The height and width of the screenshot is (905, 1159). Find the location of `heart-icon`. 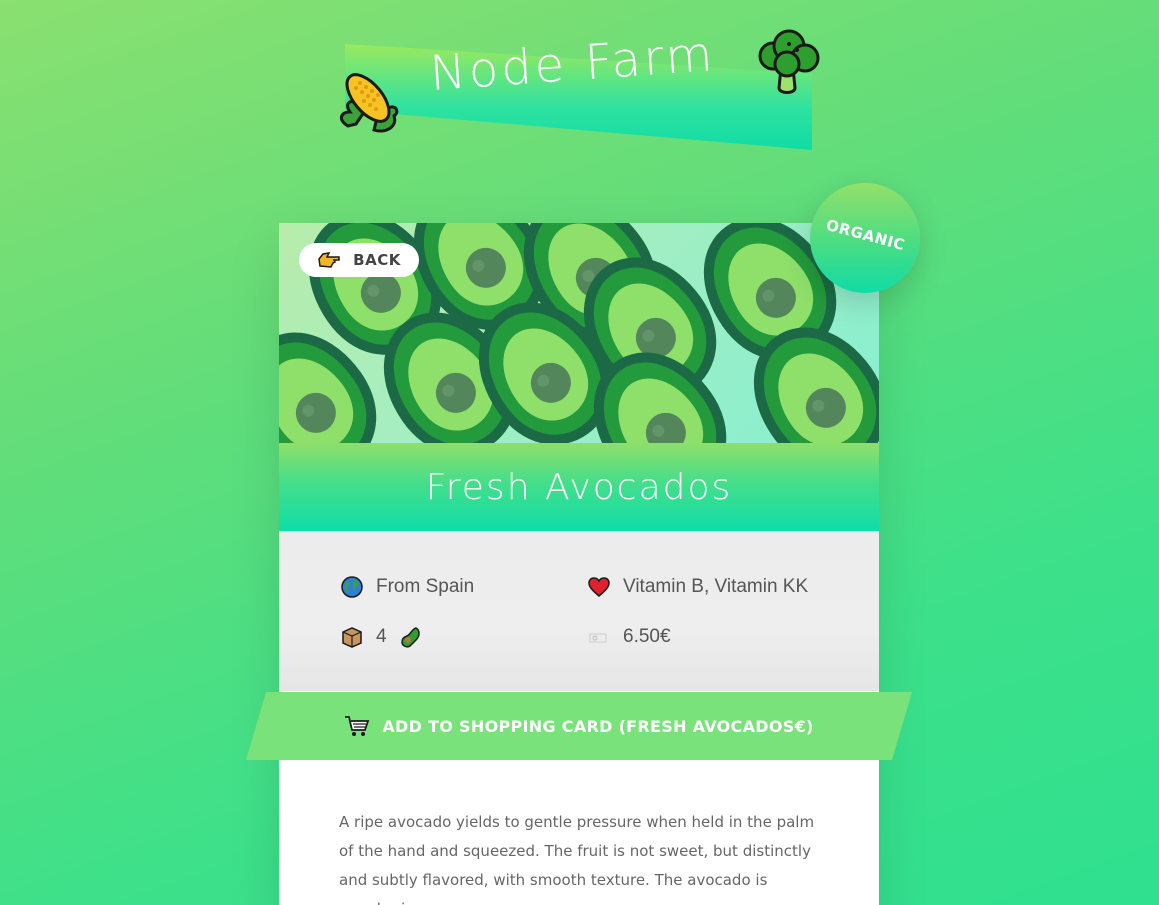

heart-icon is located at coordinates (599, 587).